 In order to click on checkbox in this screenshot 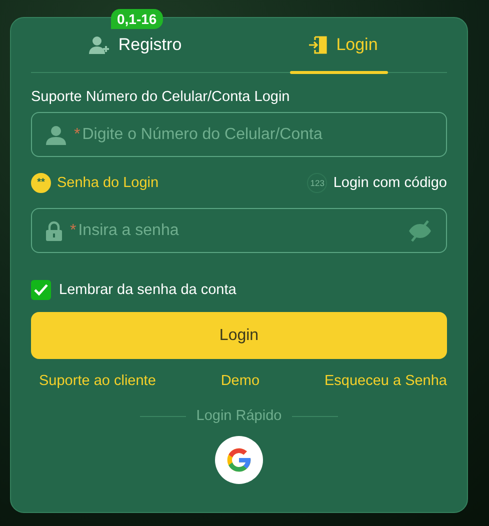, I will do `click(41, 290)`.